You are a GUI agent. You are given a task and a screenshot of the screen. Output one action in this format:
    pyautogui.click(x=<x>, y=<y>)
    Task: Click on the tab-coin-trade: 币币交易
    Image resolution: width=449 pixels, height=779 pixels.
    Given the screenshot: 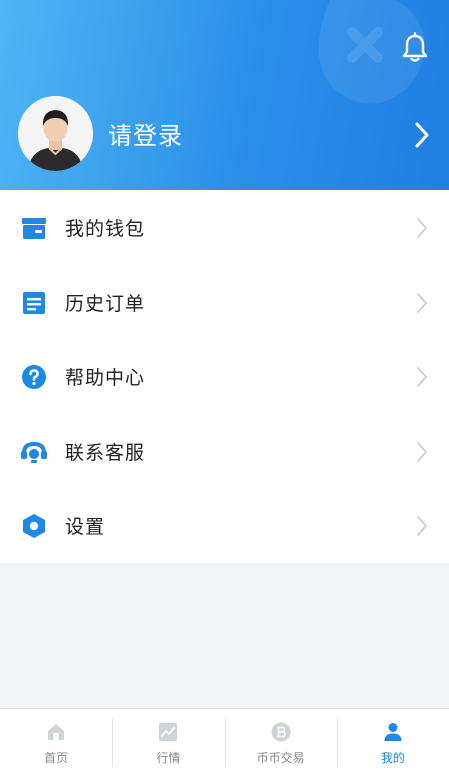 What is the action you would take?
    pyautogui.click(x=280, y=744)
    